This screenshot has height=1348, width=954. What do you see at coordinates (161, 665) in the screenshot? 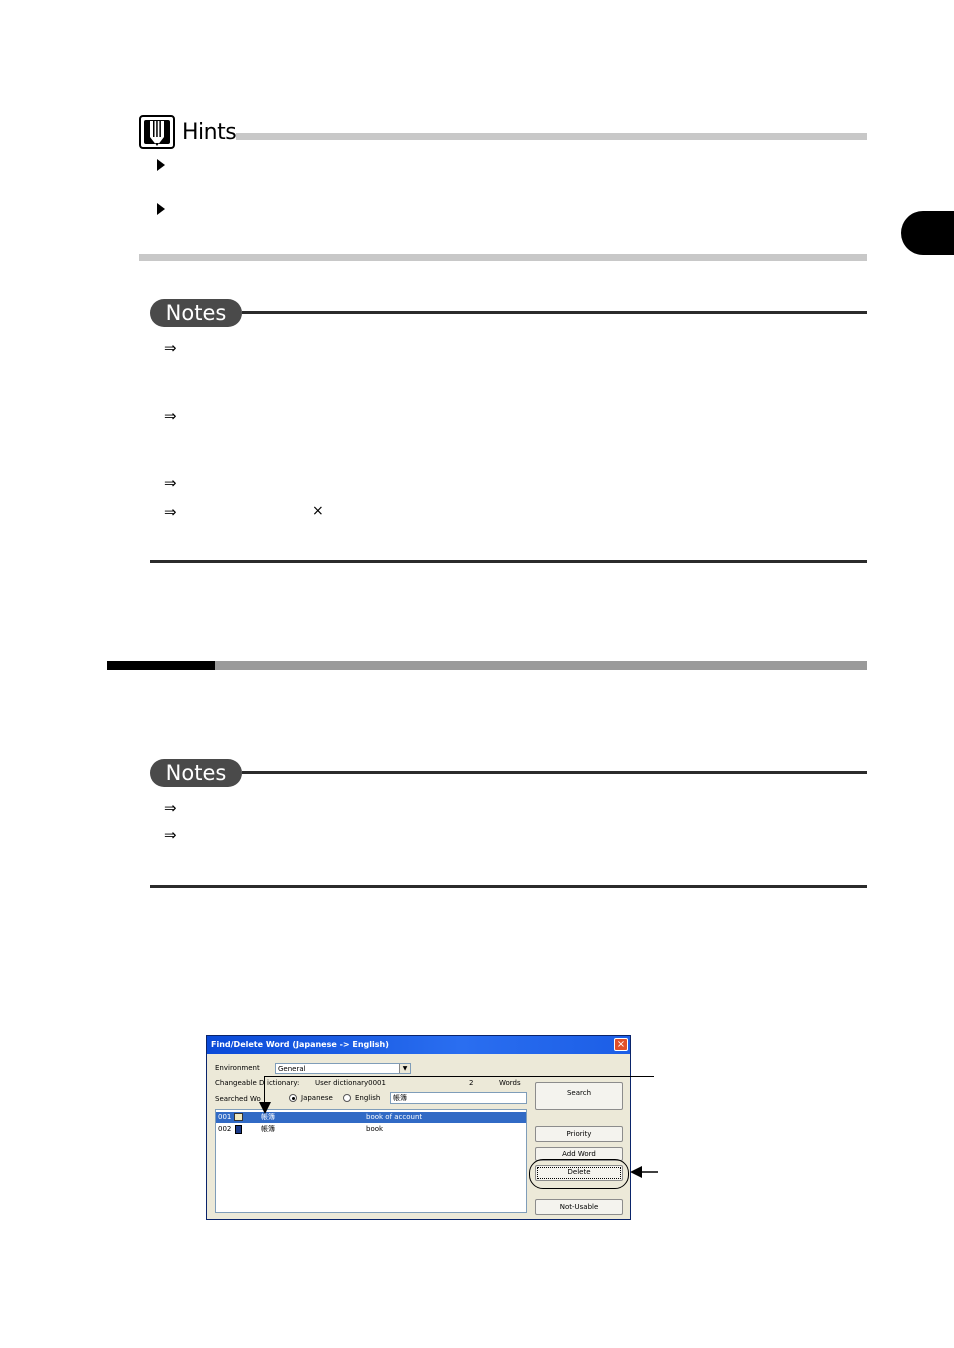
I see `section-bar-black` at bounding box center [161, 665].